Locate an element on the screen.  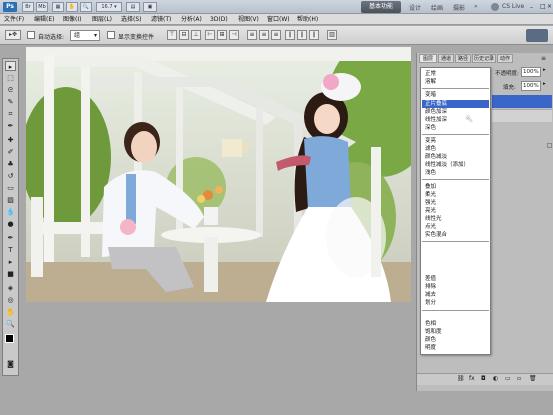
adjustment-layer-icon: ◐ is located at coordinates (495, 378).